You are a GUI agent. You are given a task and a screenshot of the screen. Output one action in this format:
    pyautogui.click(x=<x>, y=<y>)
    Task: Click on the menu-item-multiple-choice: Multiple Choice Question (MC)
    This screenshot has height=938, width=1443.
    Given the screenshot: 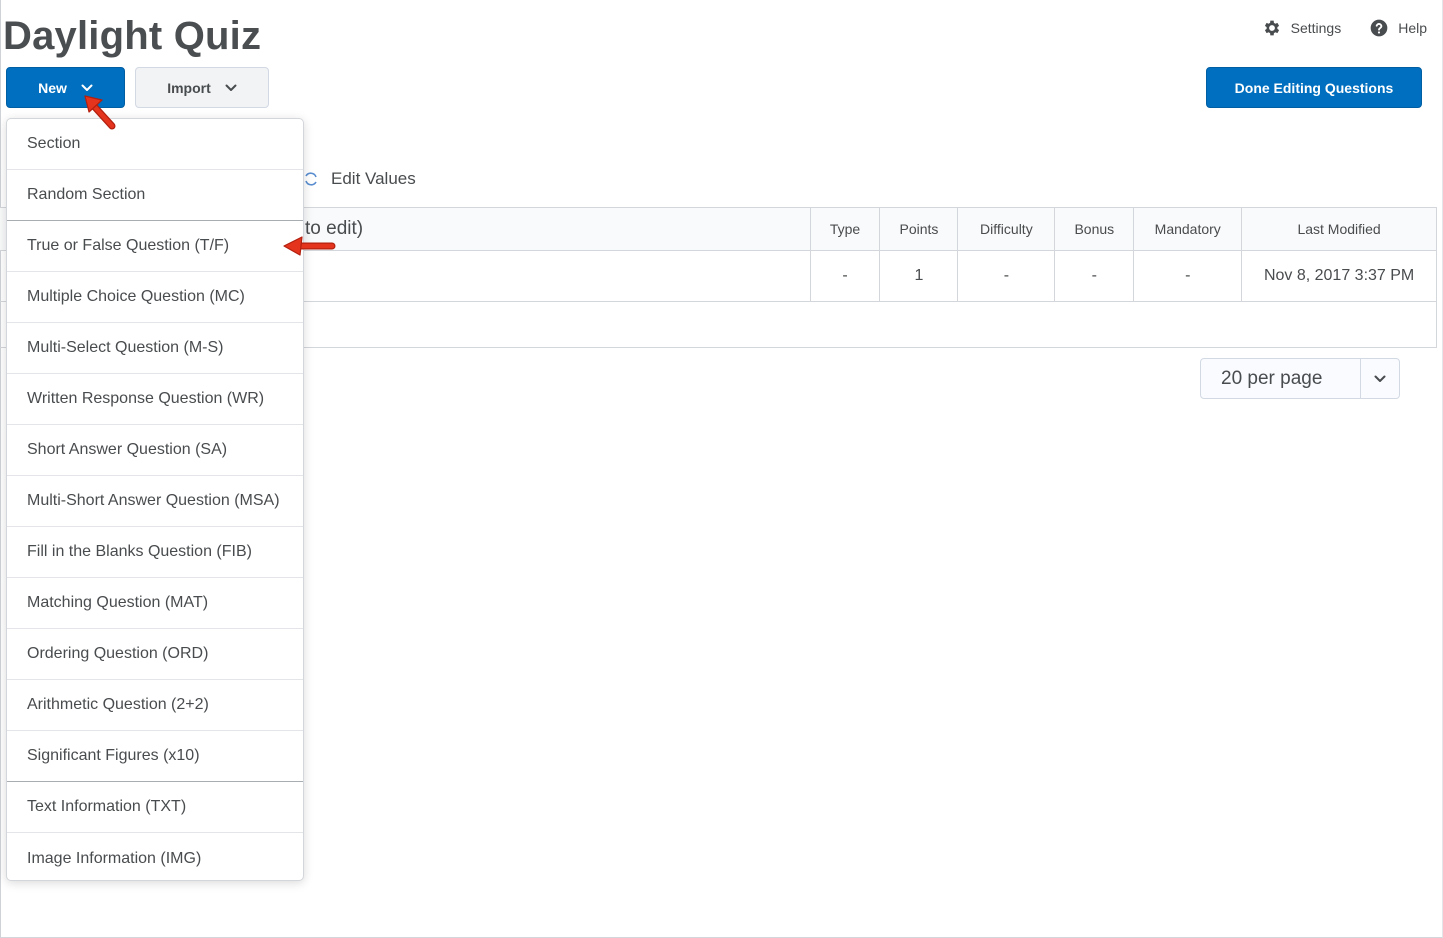 What is the action you would take?
    pyautogui.click(x=155, y=297)
    